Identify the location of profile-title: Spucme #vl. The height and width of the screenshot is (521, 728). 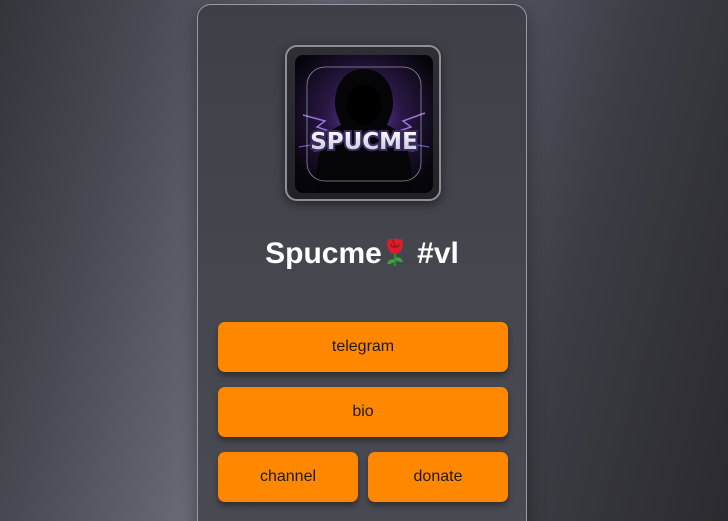
(362, 254).